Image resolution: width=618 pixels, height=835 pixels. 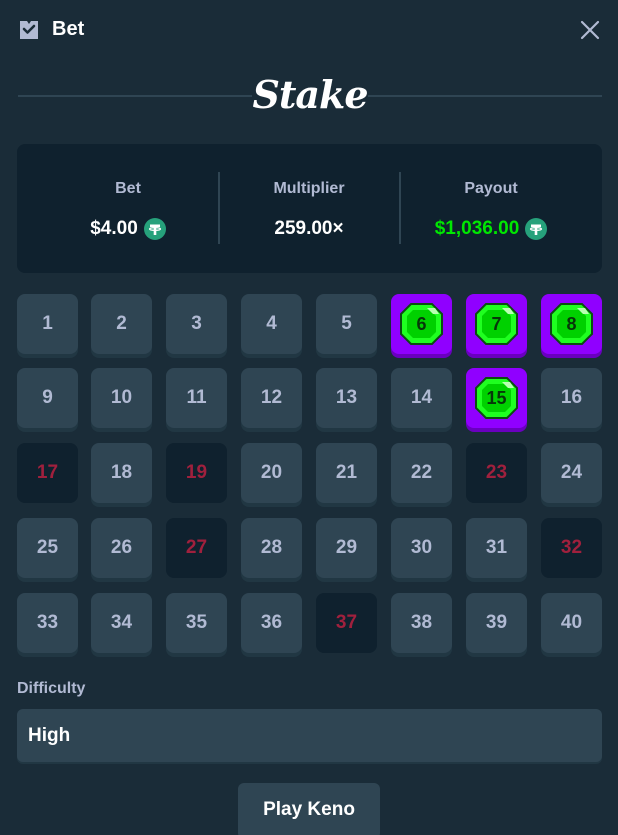 I want to click on keno-tile: 14, so click(x=421, y=398).